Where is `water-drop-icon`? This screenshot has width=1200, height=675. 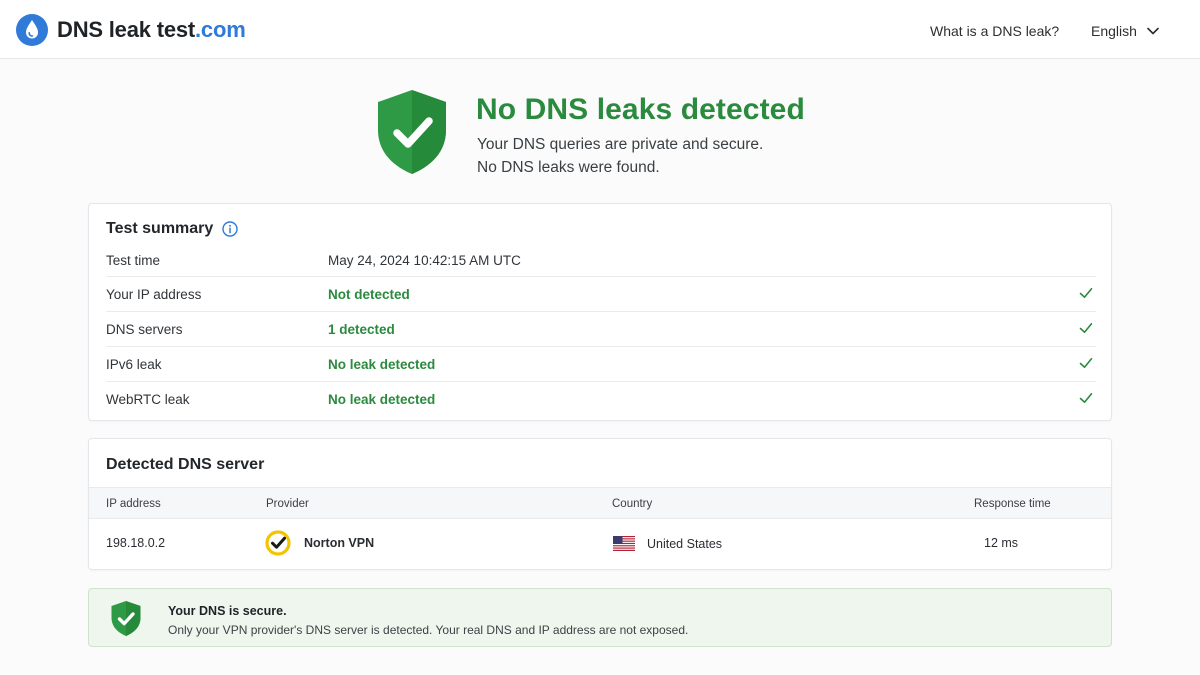 water-drop-icon is located at coordinates (32, 30).